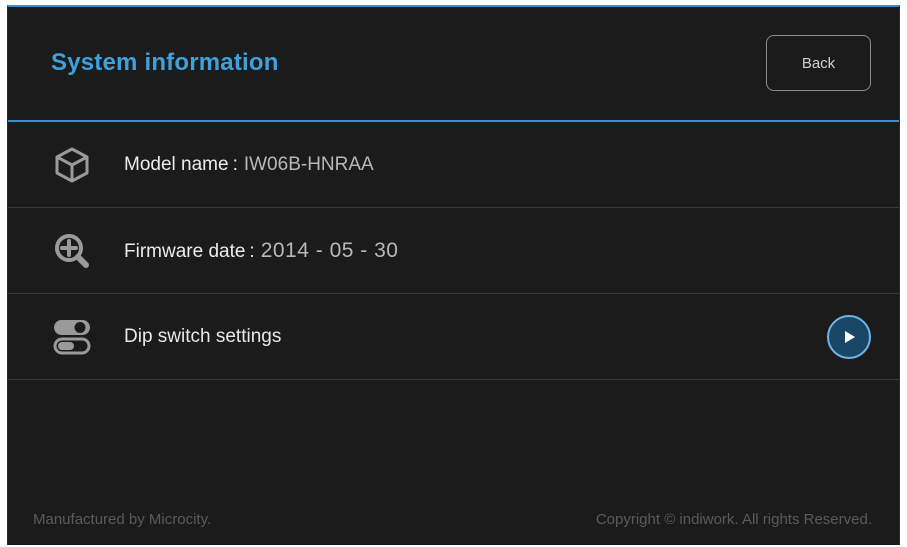 Image resolution: width=907 pixels, height=547 pixels. I want to click on play-button, so click(849, 336).